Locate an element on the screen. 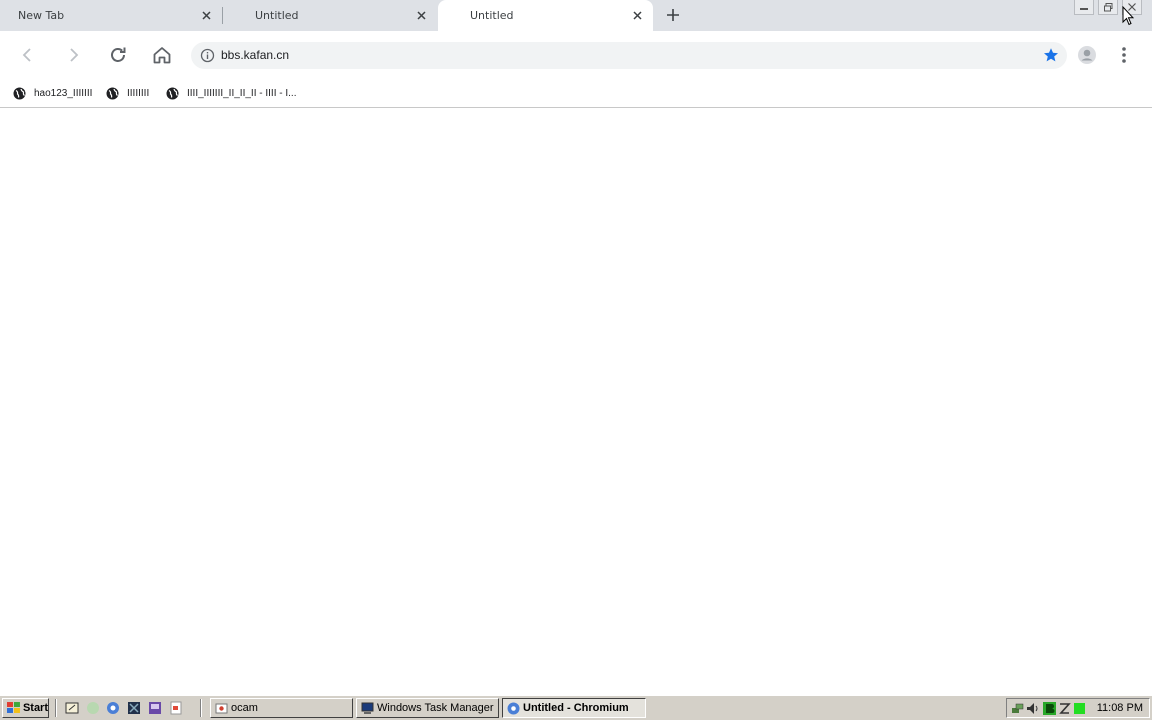 The width and height of the screenshot is (1152, 720). restore-icon is located at coordinates (1107, 6).